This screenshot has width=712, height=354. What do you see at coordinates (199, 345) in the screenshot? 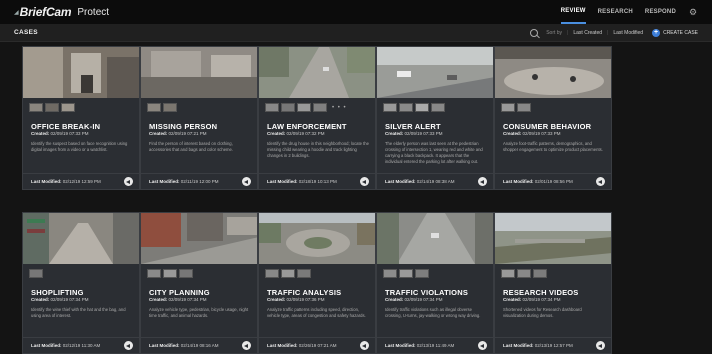
I see `card-footer: Last Modified: 02/14/19 08:16 AM` at bounding box center [199, 345].